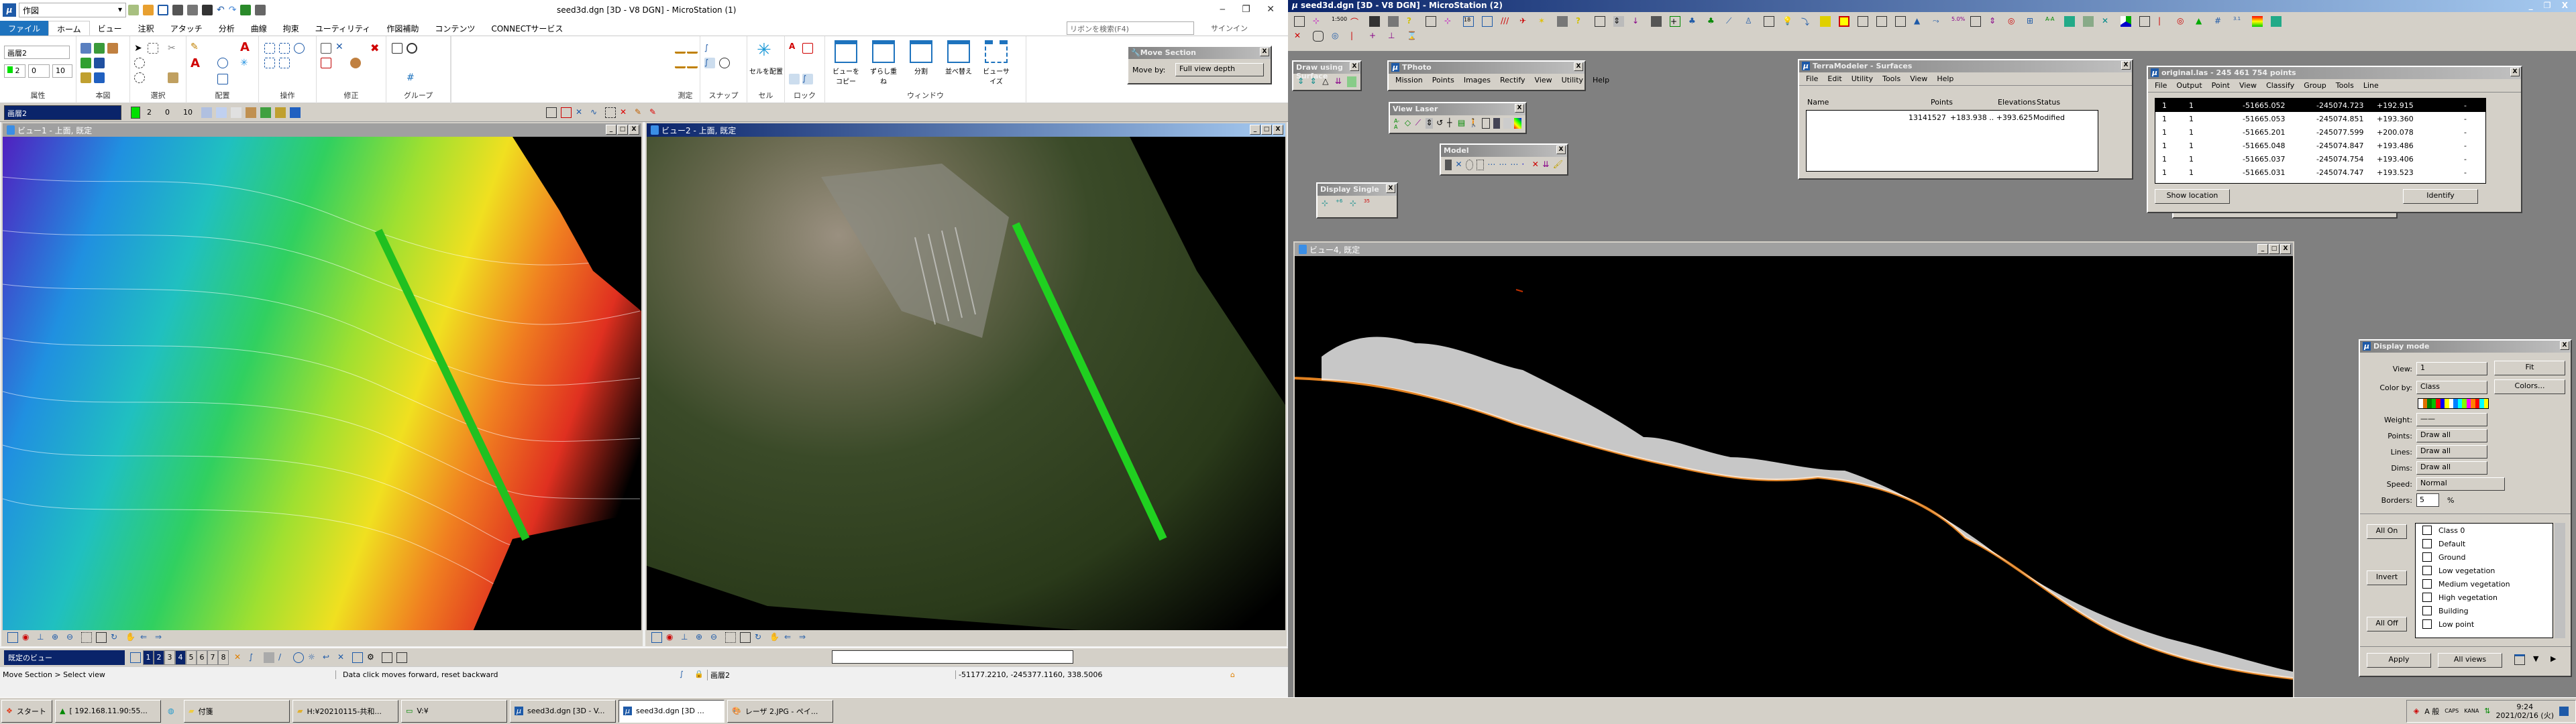 The image size is (2576, 724). Describe the element at coordinates (112, 49) in the screenshot. I see `level-display-icon` at that location.